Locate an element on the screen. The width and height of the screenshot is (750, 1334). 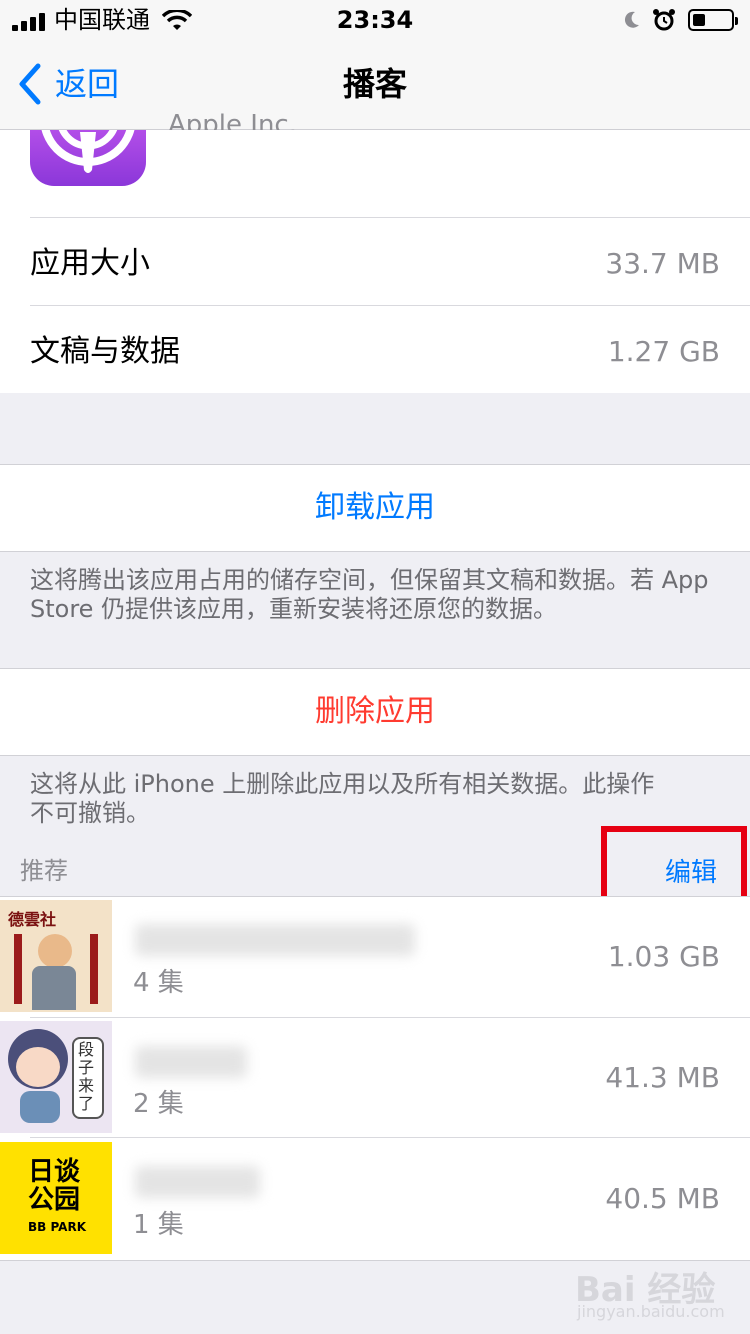
offload-note-line2: Store 仍提供该应用，重新安装将还原您的数据。 is located at coordinates (294, 609).